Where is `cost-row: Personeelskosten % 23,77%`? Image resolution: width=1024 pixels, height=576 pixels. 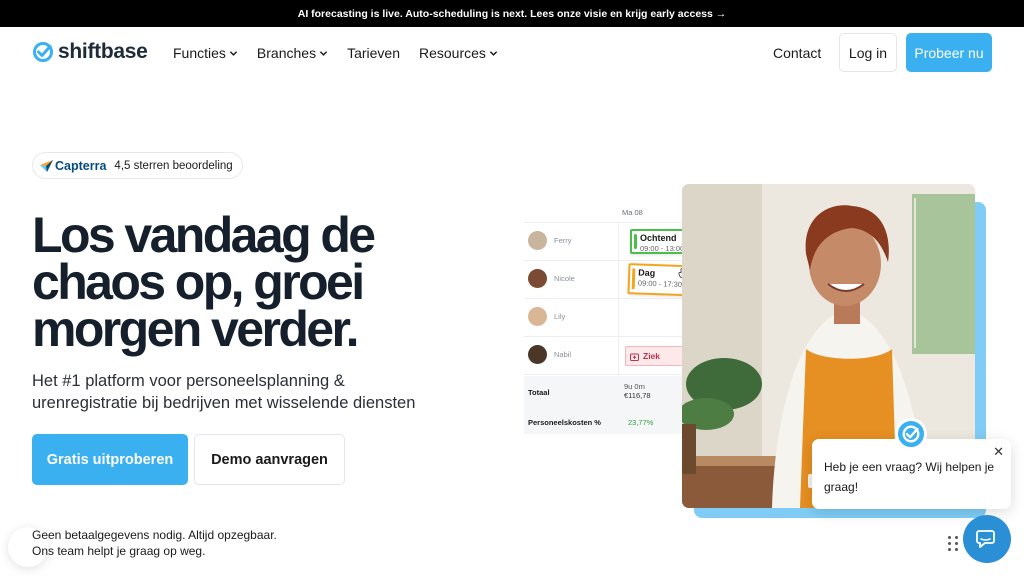 cost-row: Personeelskosten % 23,77% is located at coordinates (605, 422).